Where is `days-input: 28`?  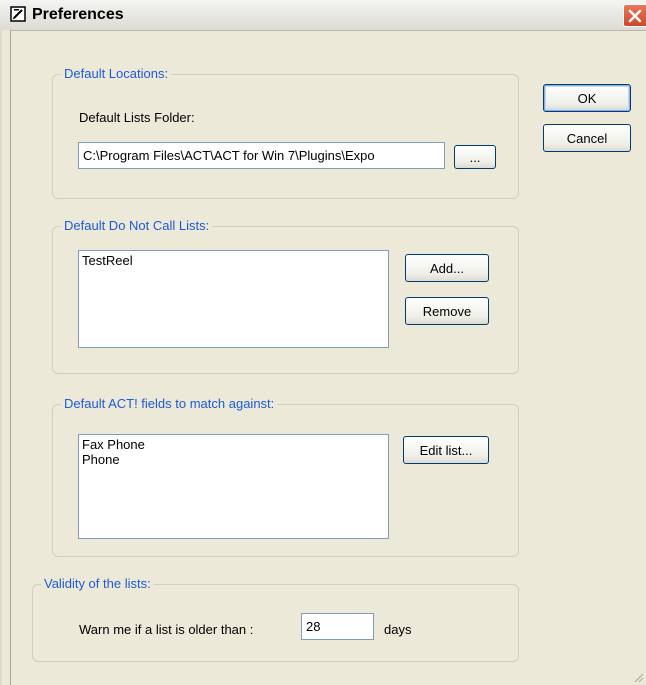 days-input: 28 is located at coordinates (337, 626).